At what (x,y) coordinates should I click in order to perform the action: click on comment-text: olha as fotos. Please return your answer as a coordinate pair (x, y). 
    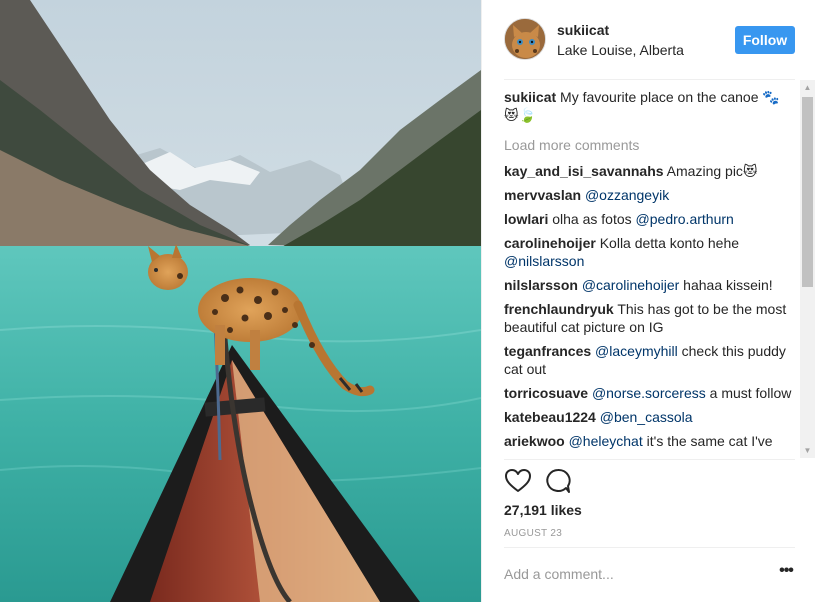
    Looking at the image, I should click on (594, 219).